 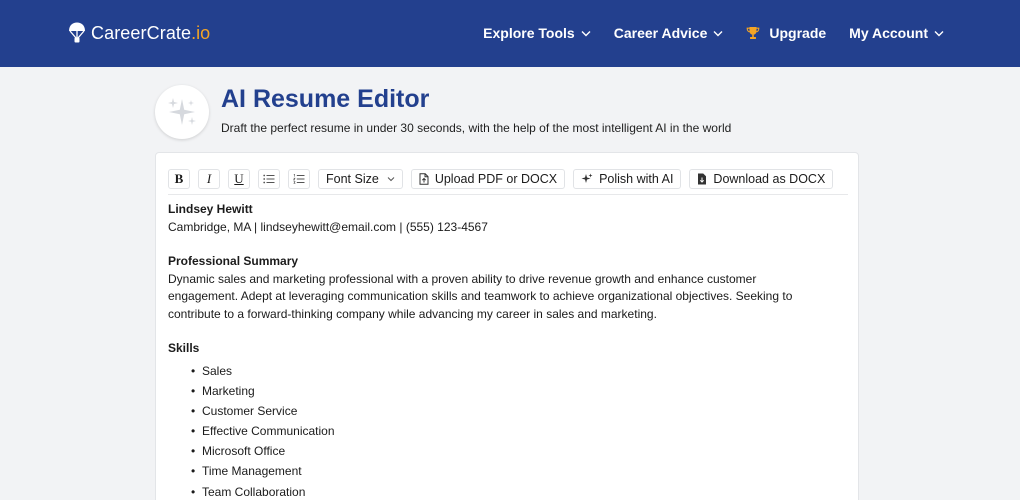 I want to click on bullet-list-button, so click(x=269, y=179).